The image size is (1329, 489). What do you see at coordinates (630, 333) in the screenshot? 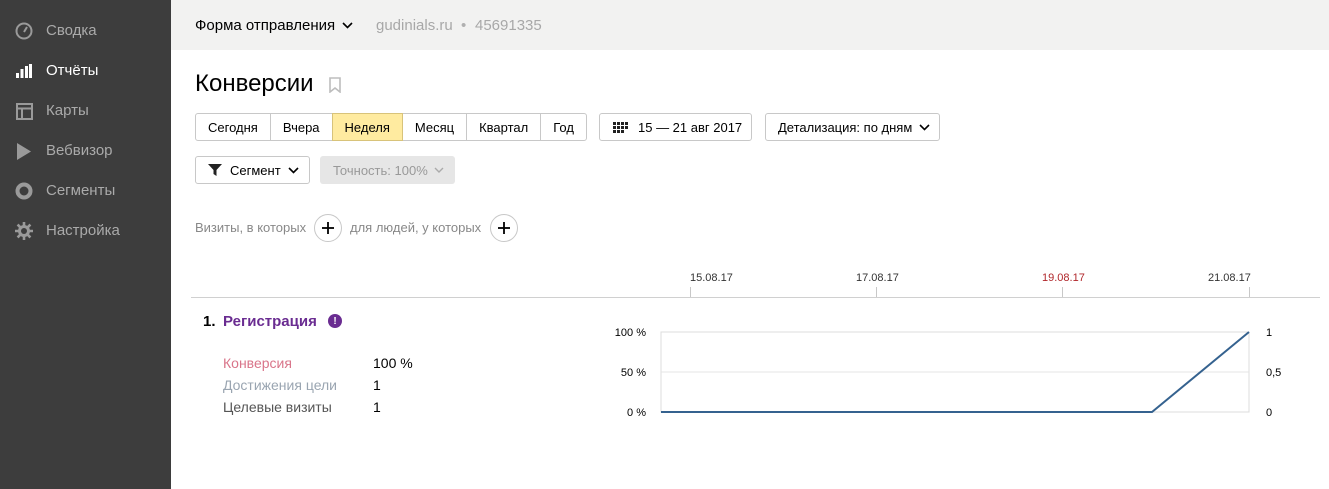
I see `chart-left-tick-label: 100 %` at bounding box center [630, 333].